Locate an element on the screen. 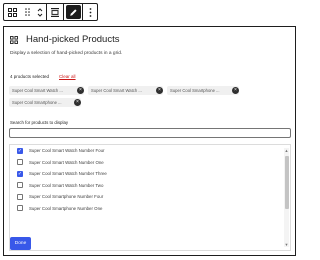 The image size is (320, 260). drag-handle-button is located at coordinates (27, 12).